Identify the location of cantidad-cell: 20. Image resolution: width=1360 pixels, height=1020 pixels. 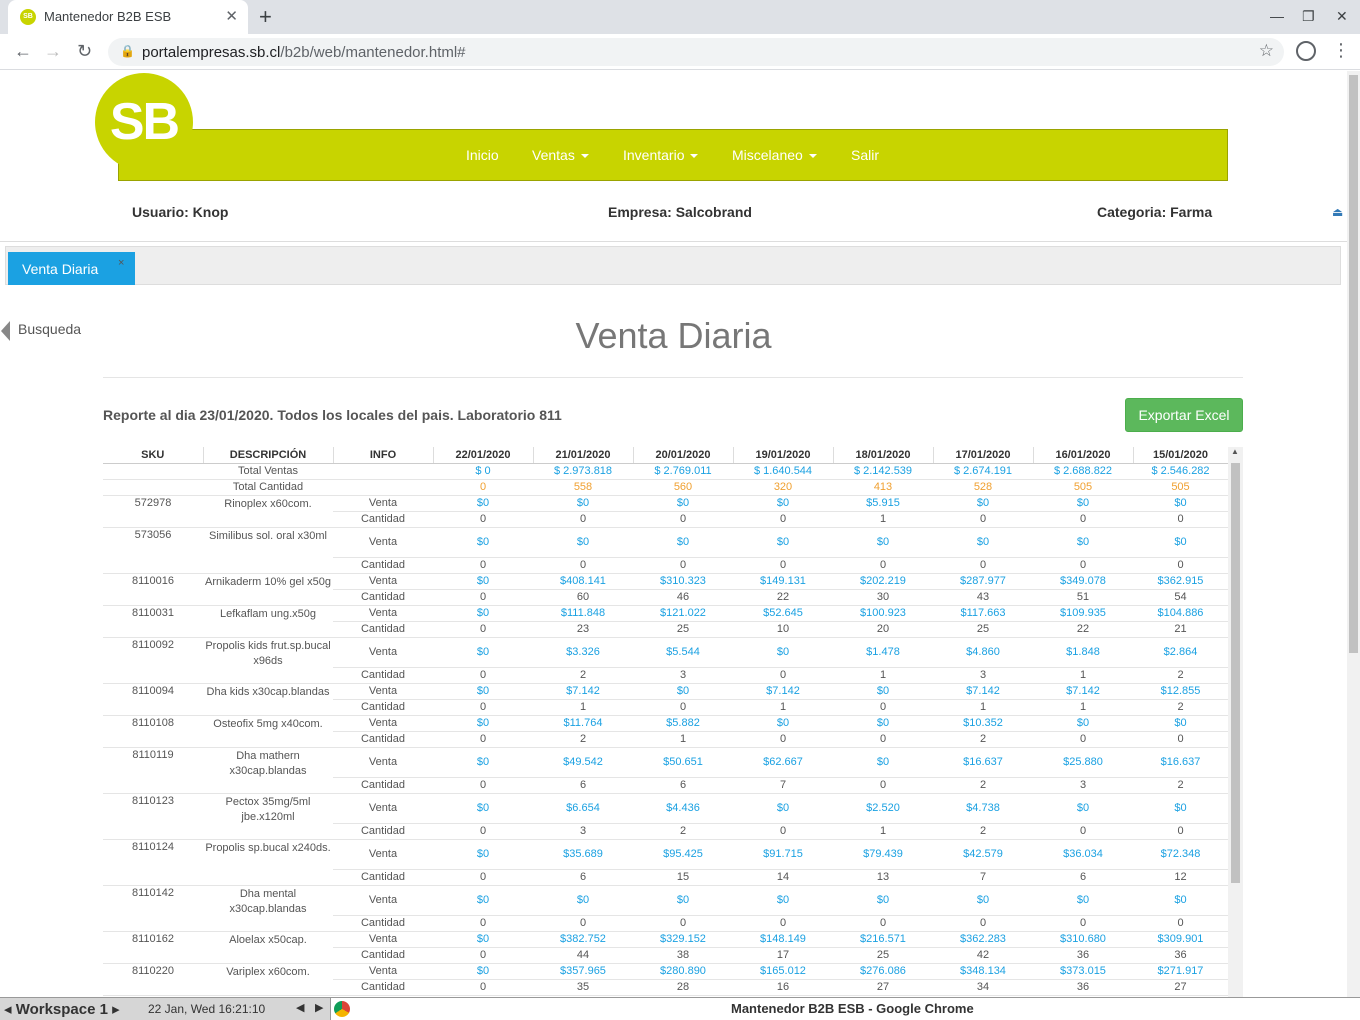
(883, 629).